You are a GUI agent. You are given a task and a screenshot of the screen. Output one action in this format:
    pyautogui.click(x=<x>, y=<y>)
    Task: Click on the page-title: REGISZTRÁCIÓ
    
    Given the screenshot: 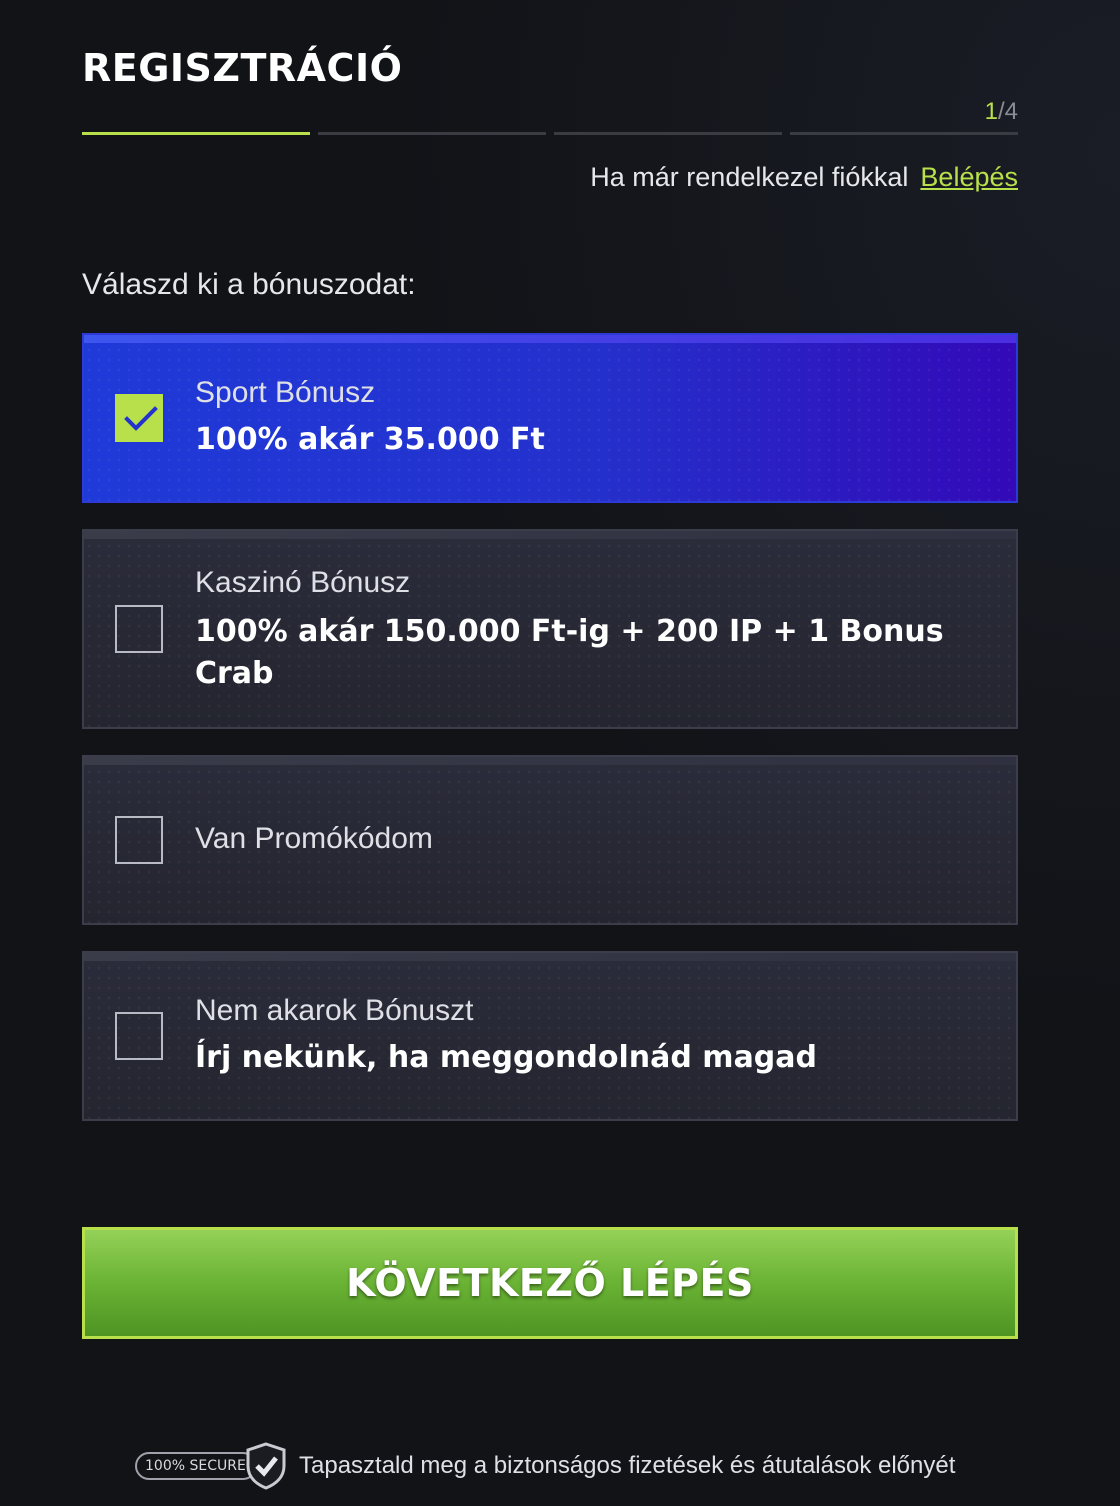 What is the action you would take?
    pyautogui.click(x=242, y=68)
    